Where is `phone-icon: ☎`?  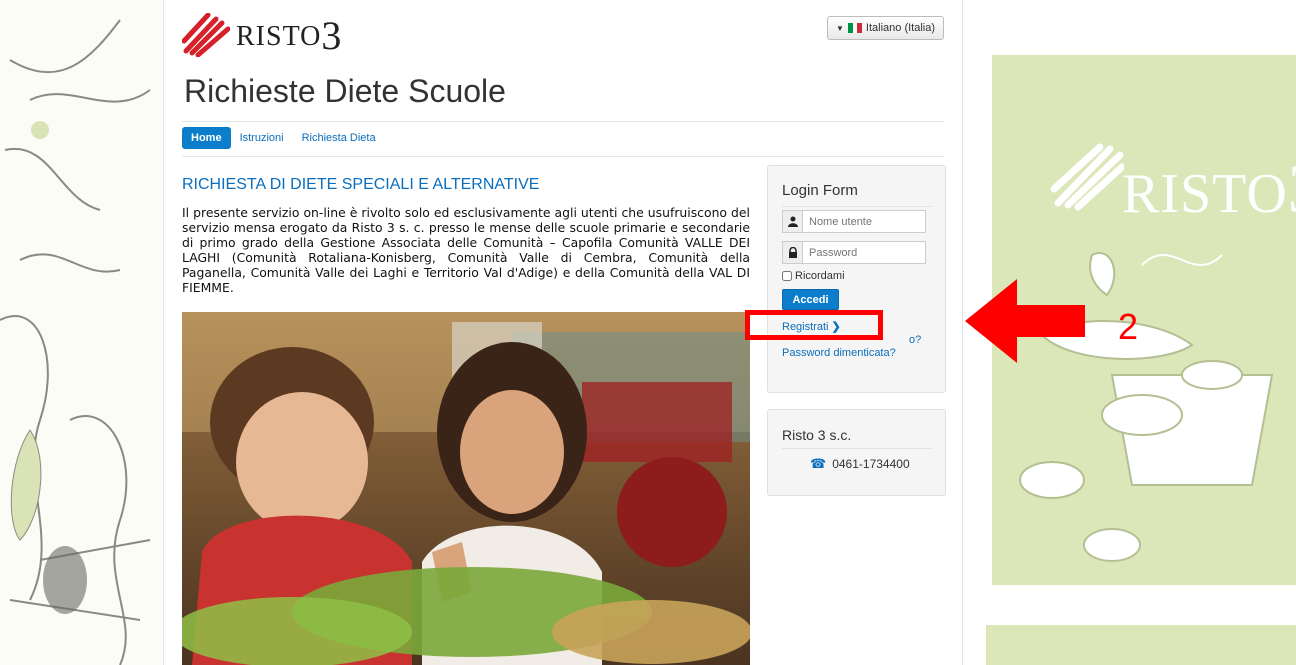
phone-icon: ☎ is located at coordinates (818, 463).